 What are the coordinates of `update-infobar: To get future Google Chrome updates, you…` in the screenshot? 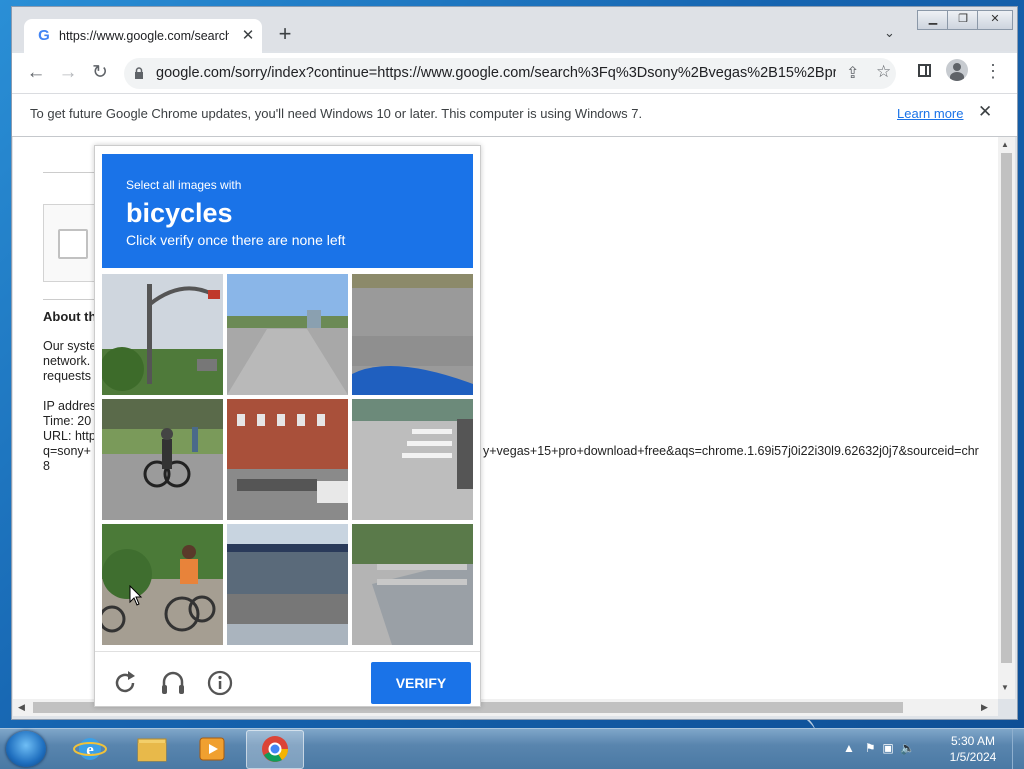 It's located at (514, 115).